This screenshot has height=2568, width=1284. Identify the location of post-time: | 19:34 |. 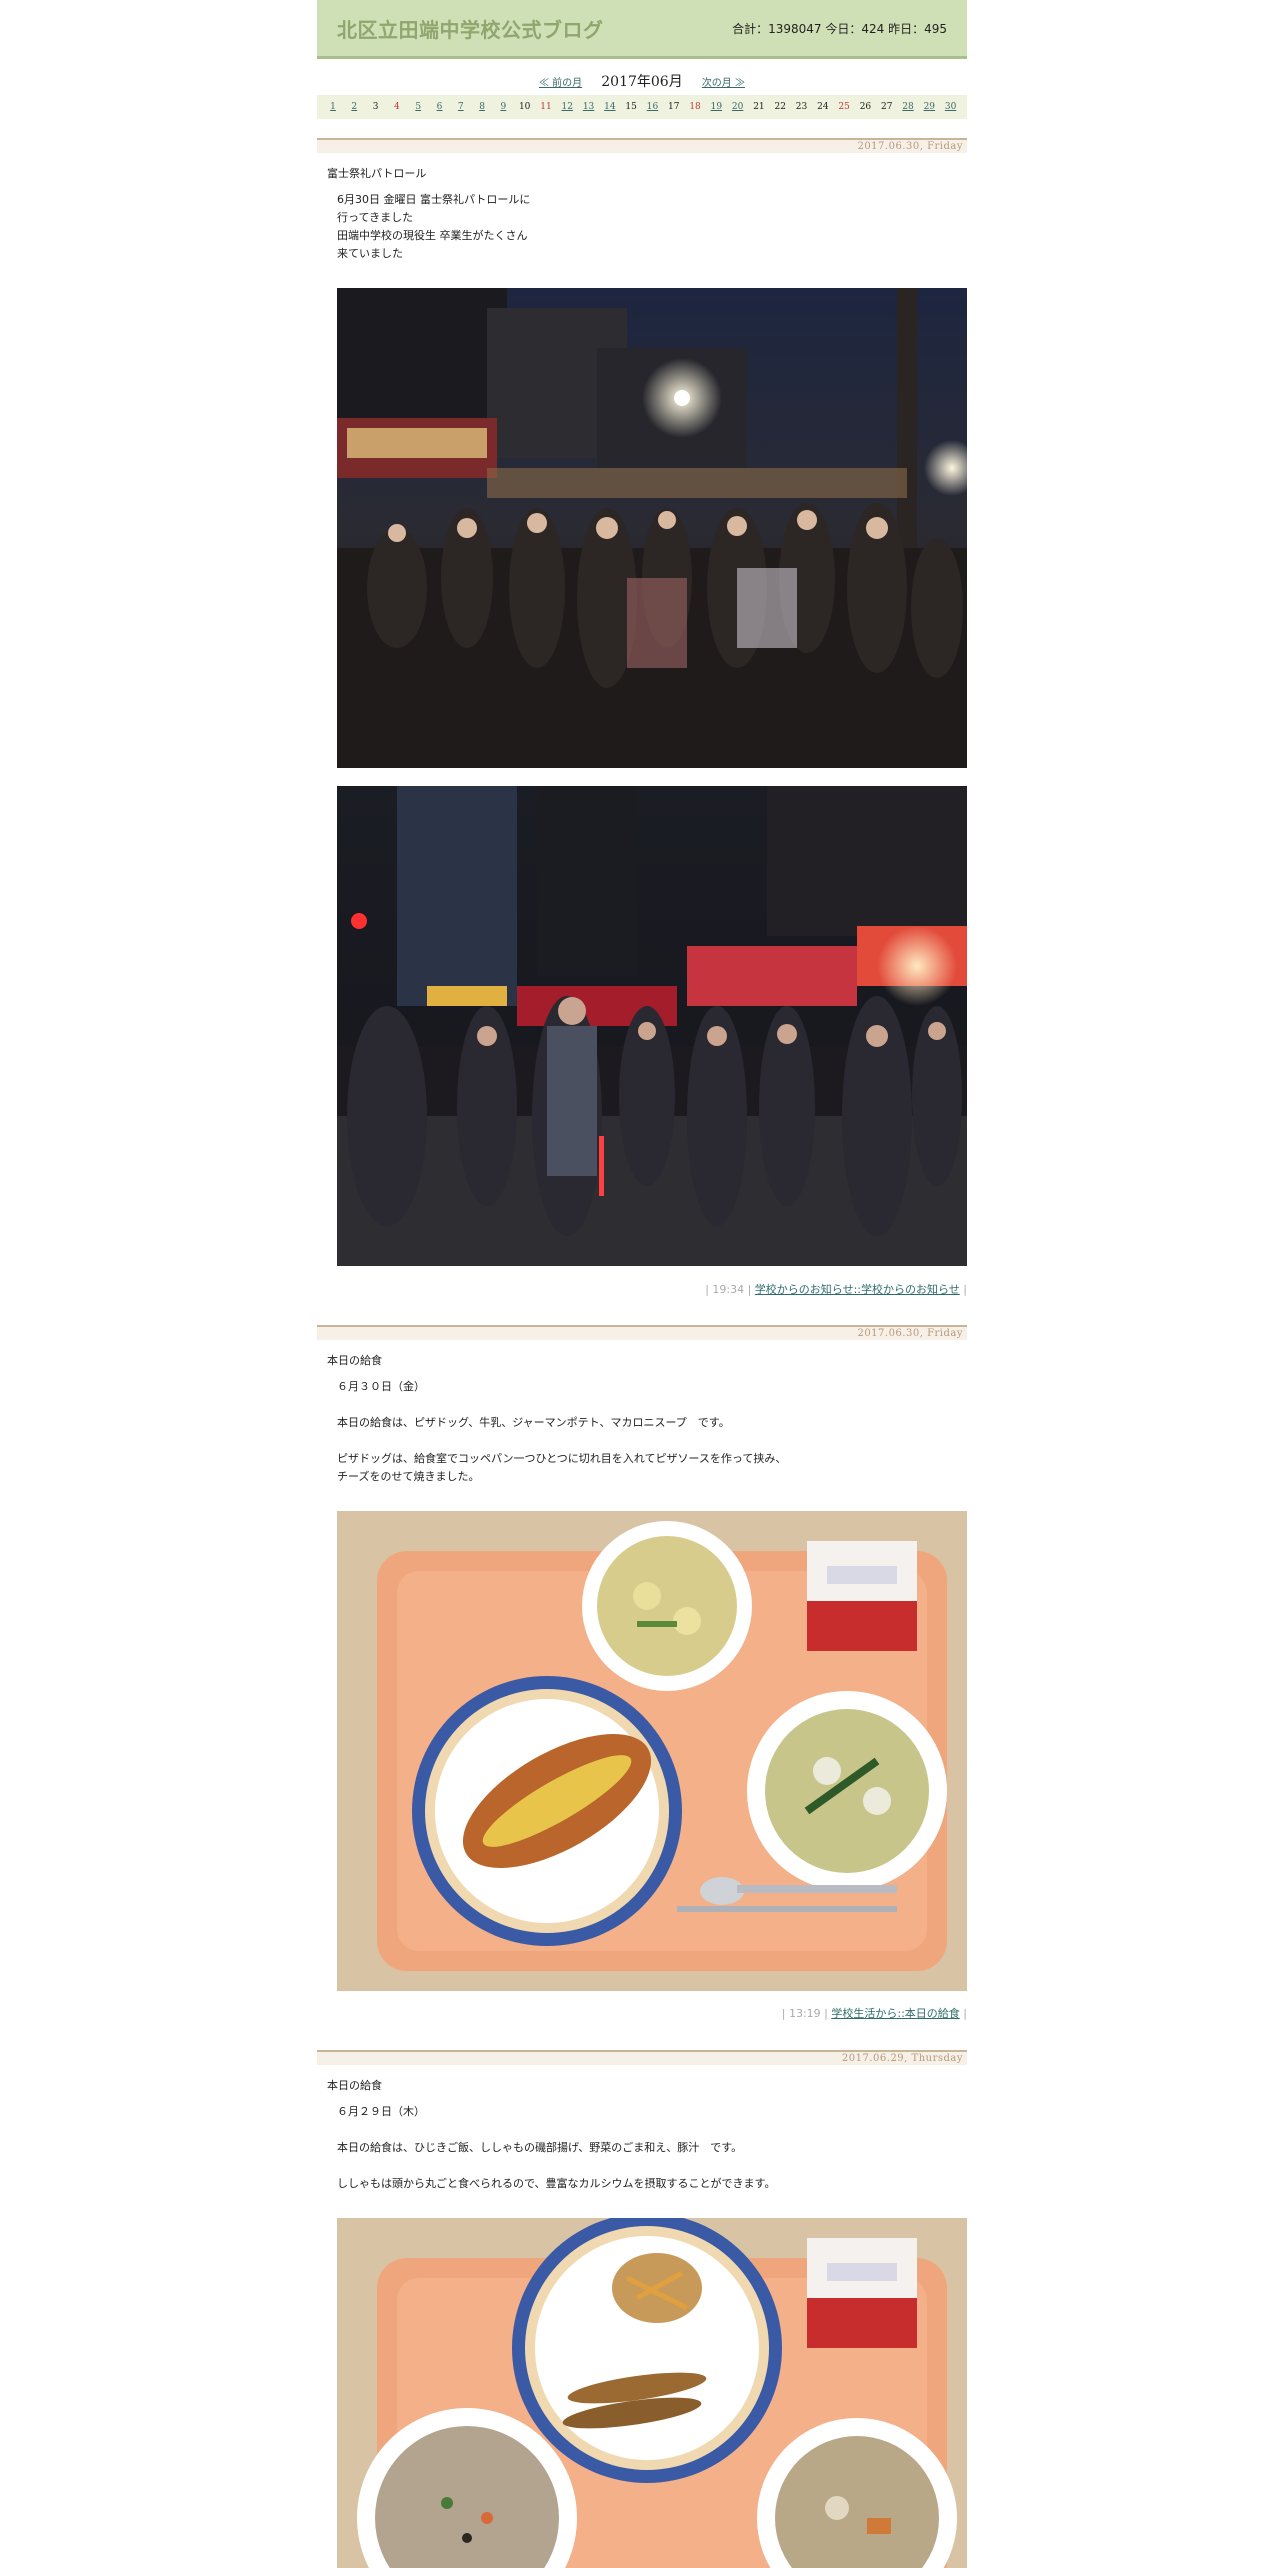
(728, 1289).